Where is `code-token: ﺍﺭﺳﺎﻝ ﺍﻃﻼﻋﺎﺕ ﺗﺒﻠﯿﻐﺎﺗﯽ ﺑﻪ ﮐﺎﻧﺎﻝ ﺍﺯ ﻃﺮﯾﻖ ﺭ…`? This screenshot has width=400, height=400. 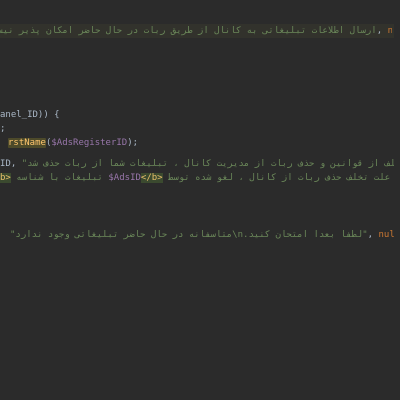
code-token: ﺍﺭﺳﺎﻝ ﺍﻃﻼﻋﺎﺕ ﺗﺒﻠﯿﻐﺎﺗﯽ ﺑﻪ ﮐﺎﻧﺎﻝ ﺍﺯ ﻃﺮﯾﻖ ﺭ… is located at coordinates (188, 31).